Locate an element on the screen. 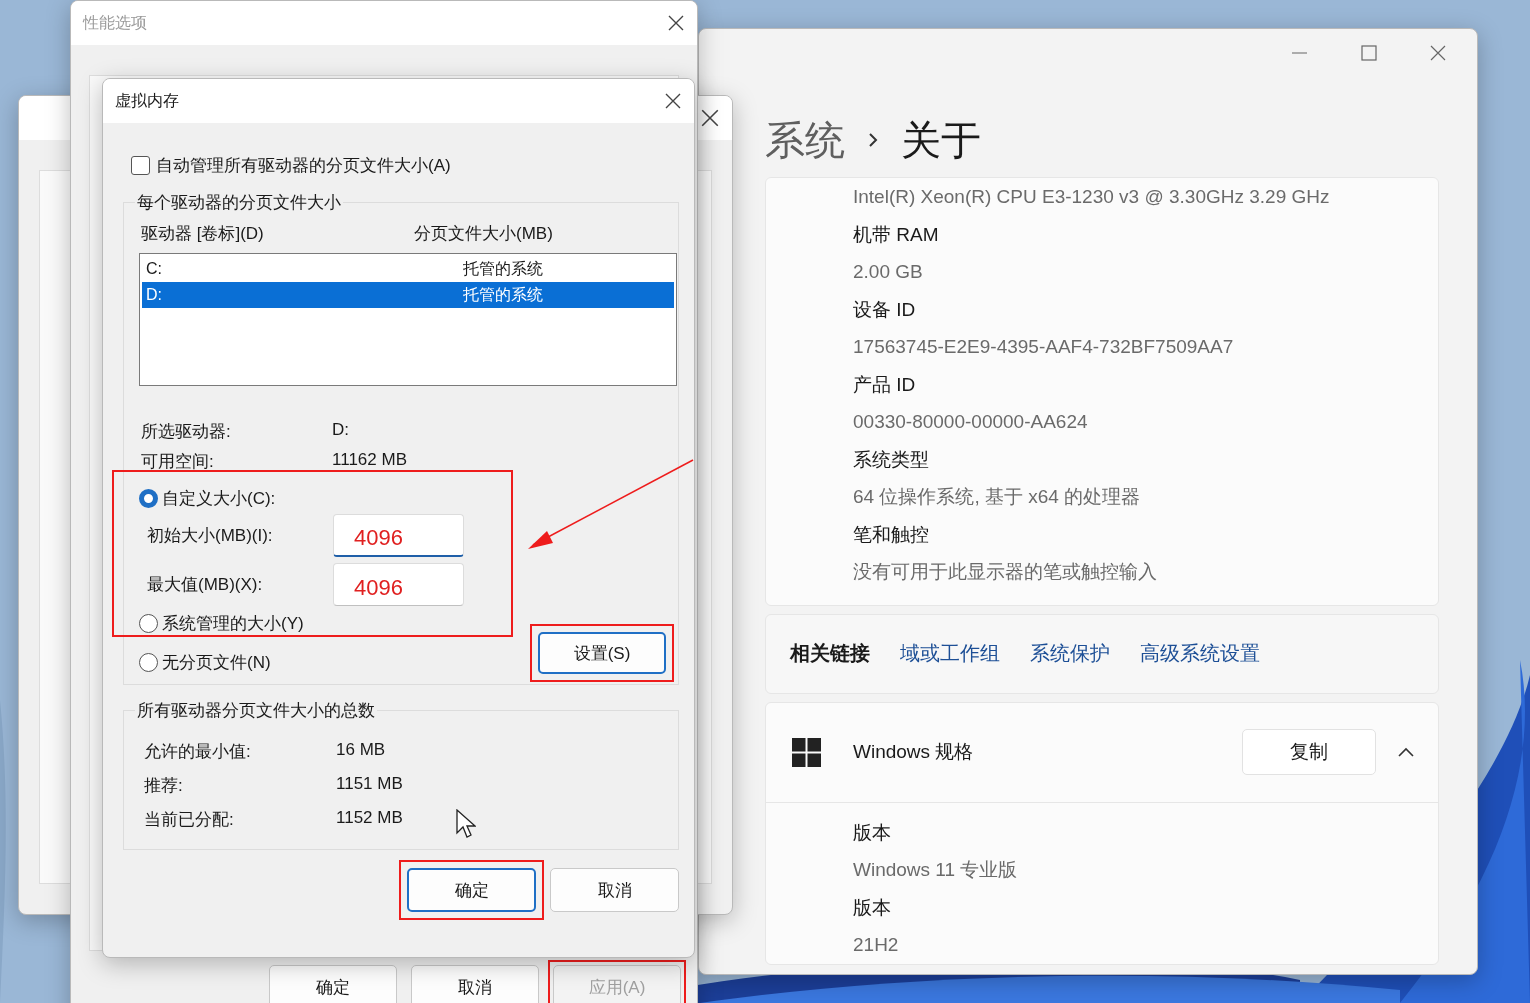 This screenshot has width=1530, height=1003. drive-row: D: 托管的系统 is located at coordinates (408, 295).